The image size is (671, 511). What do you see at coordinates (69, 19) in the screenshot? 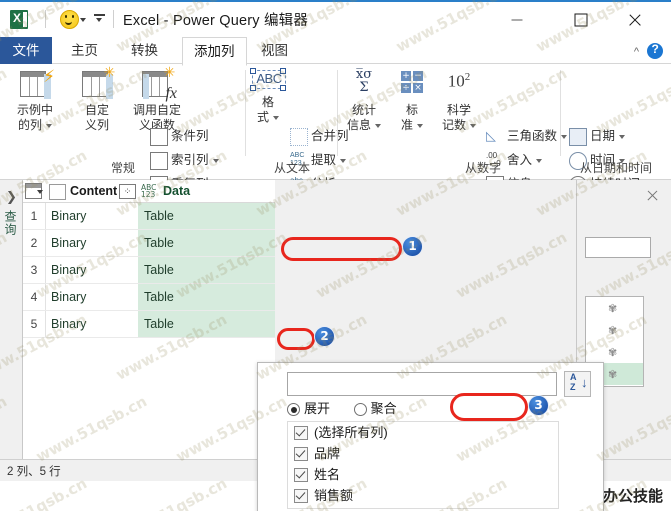
I see `smiley-icon` at bounding box center [69, 19].